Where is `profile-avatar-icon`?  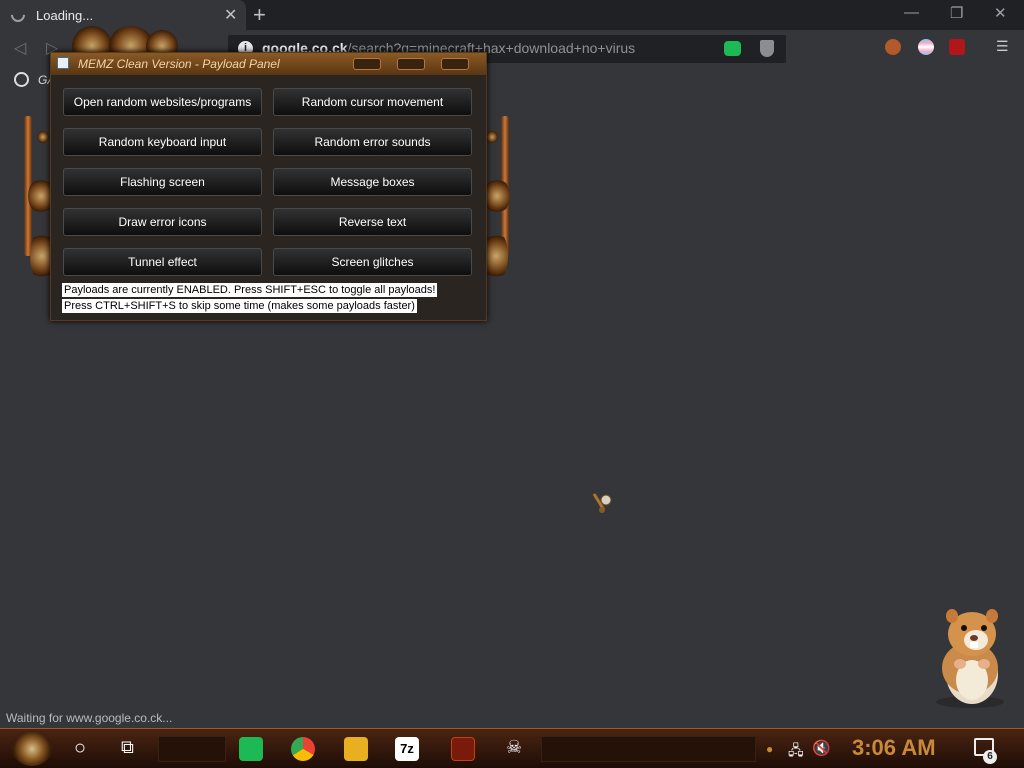
profile-avatar-icon is located at coordinates (893, 47).